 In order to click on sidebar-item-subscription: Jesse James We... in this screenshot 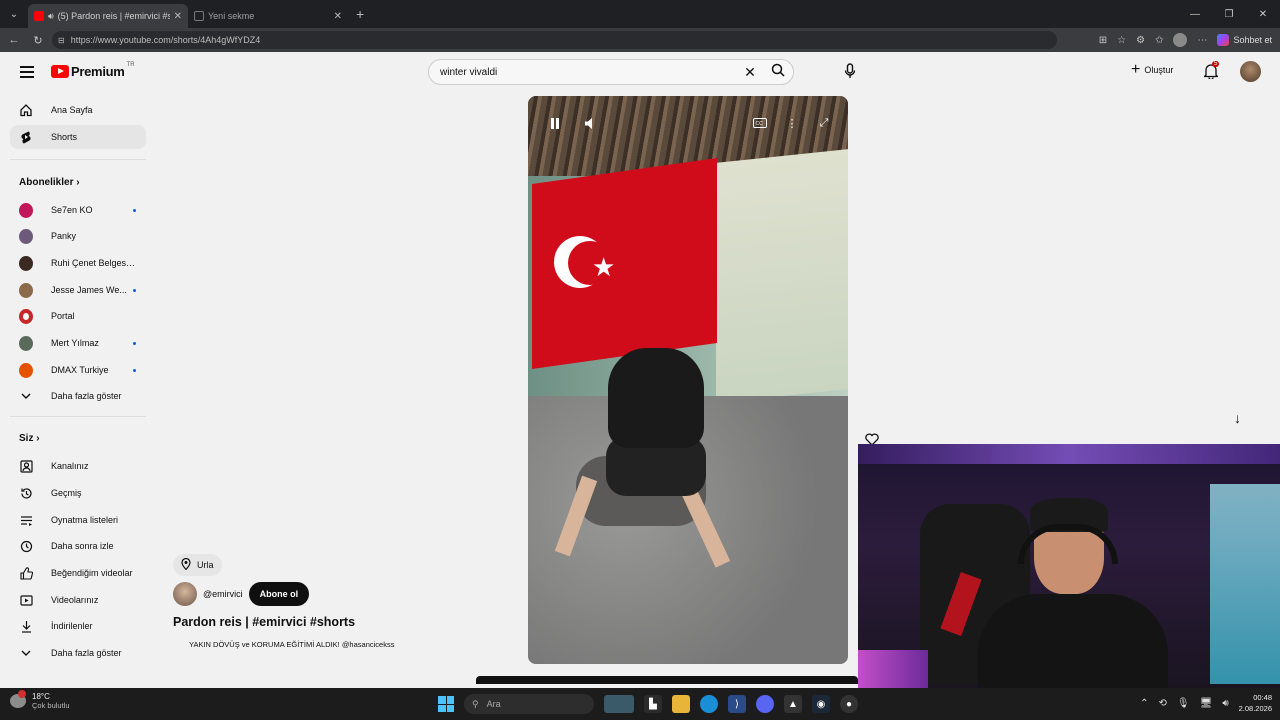, I will do `click(78, 290)`.